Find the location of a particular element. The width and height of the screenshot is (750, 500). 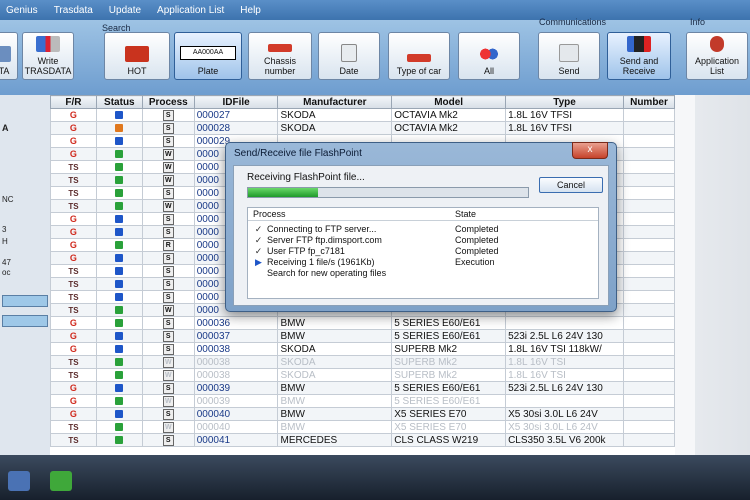

application-list-button: Application List is located at coordinates (717, 56).